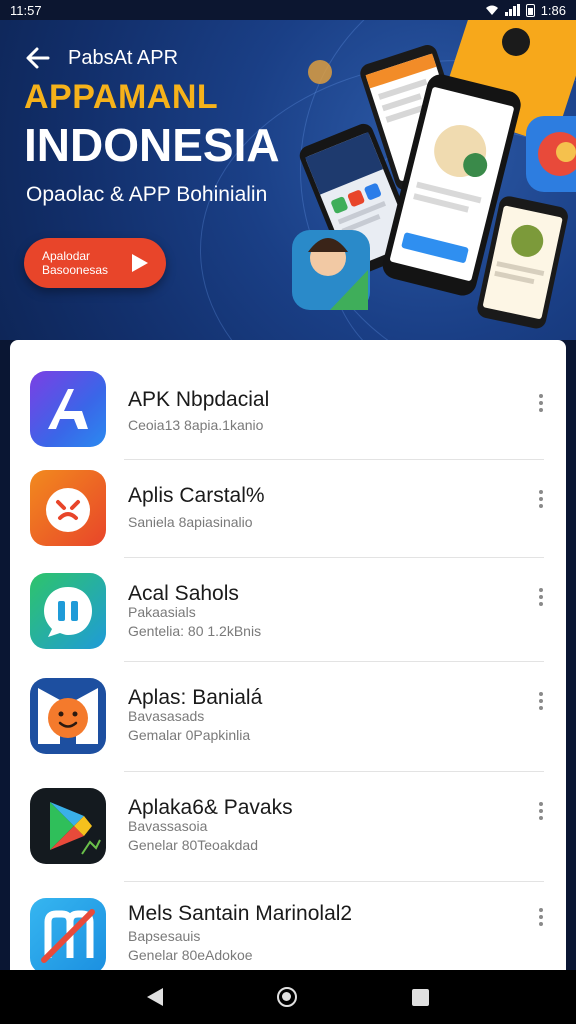  Describe the element at coordinates (189, 735) in the screenshot. I see `app-meta-line2: Gemalar 0Papkinlia` at that location.